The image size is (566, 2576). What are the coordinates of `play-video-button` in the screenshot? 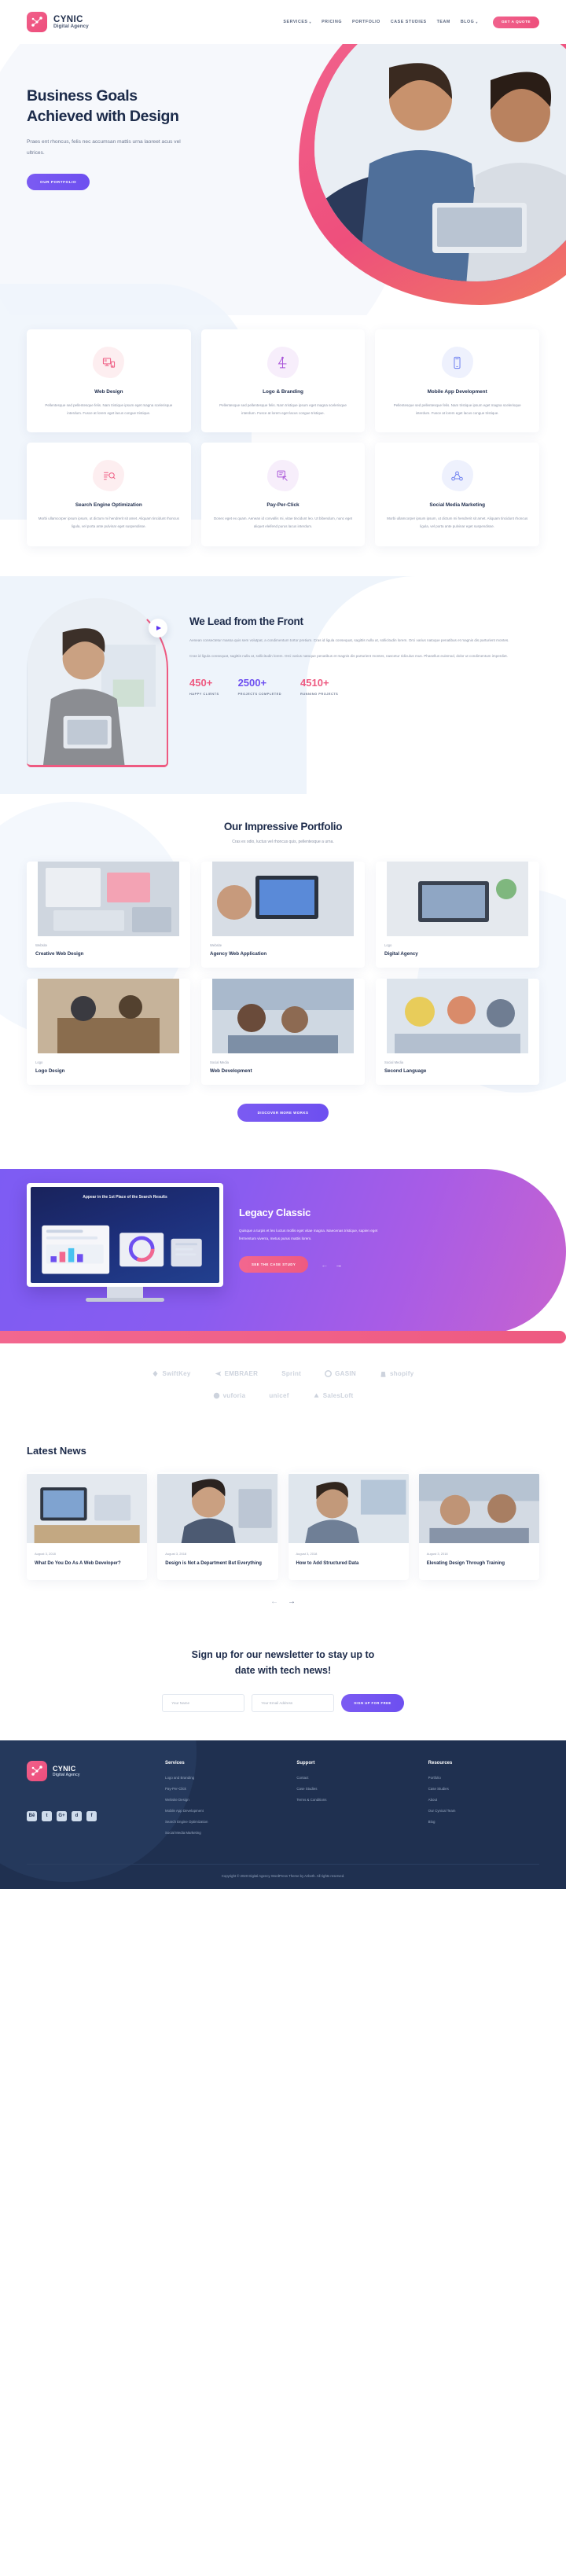 It's located at (158, 628).